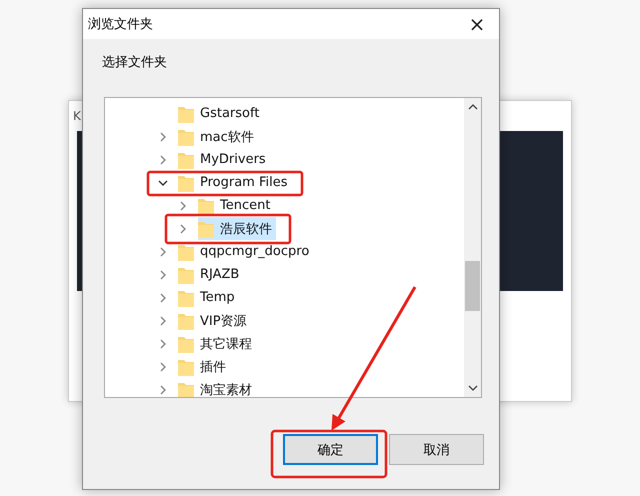 This screenshot has height=496, width=640. What do you see at coordinates (246, 251) in the screenshot?
I see `tree-item: qqpcmgr_docpro` at bounding box center [246, 251].